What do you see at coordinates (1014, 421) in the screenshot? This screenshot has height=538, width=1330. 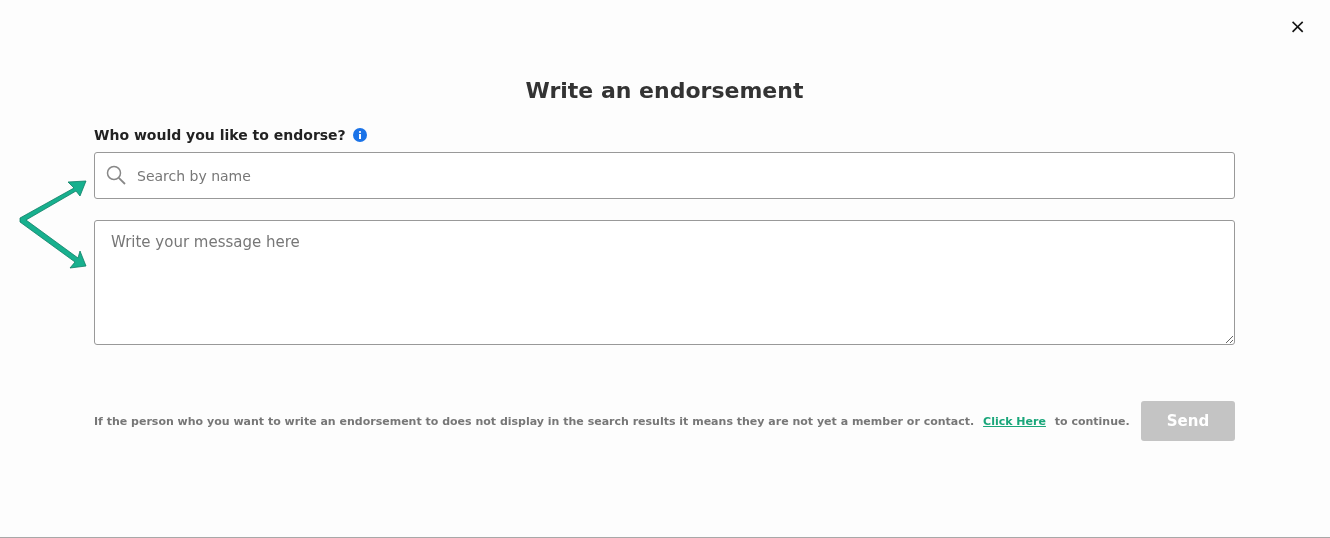 I see `click-here-link: Click Here` at bounding box center [1014, 421].